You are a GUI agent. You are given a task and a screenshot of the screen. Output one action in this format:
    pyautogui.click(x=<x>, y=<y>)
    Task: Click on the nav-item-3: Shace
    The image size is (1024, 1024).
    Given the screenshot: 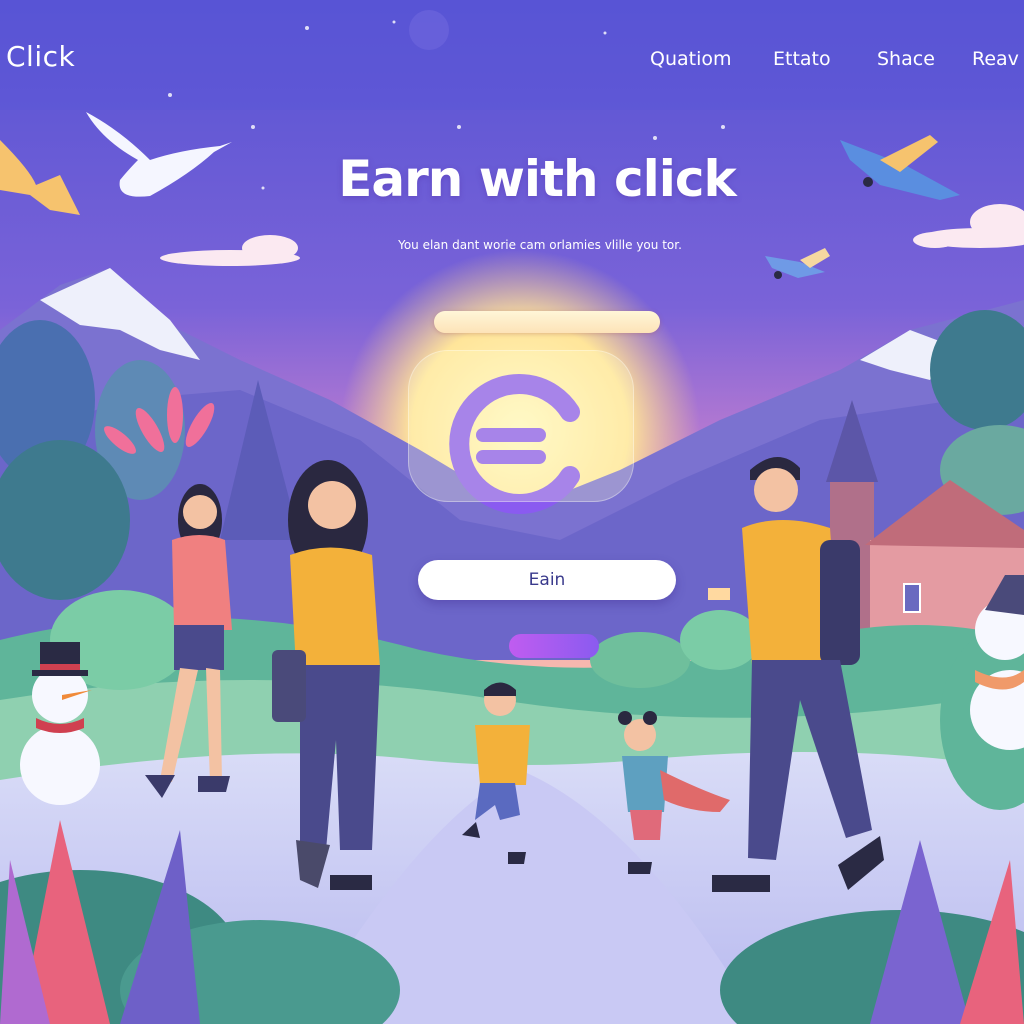 What is the action you would take?
    pyautogui.click(x=906, y=59)
    